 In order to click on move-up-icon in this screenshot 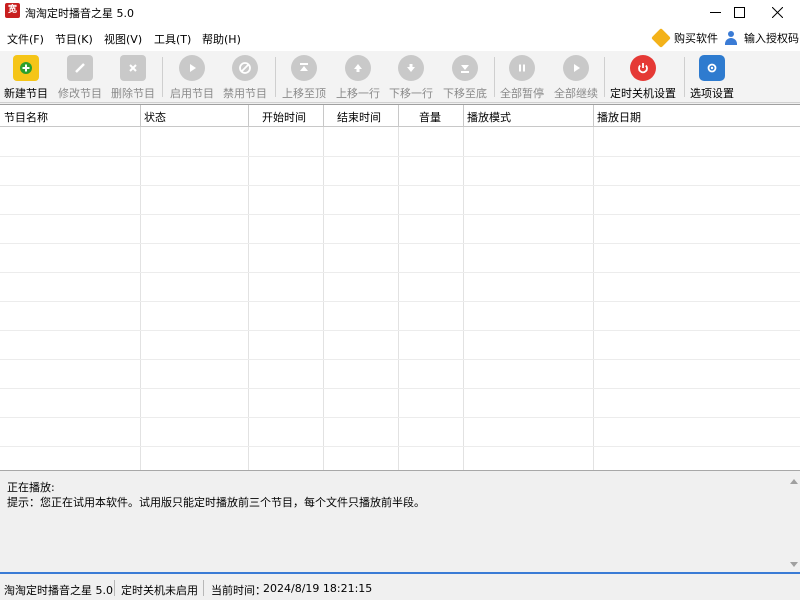, I will do `click(358, 68)`.